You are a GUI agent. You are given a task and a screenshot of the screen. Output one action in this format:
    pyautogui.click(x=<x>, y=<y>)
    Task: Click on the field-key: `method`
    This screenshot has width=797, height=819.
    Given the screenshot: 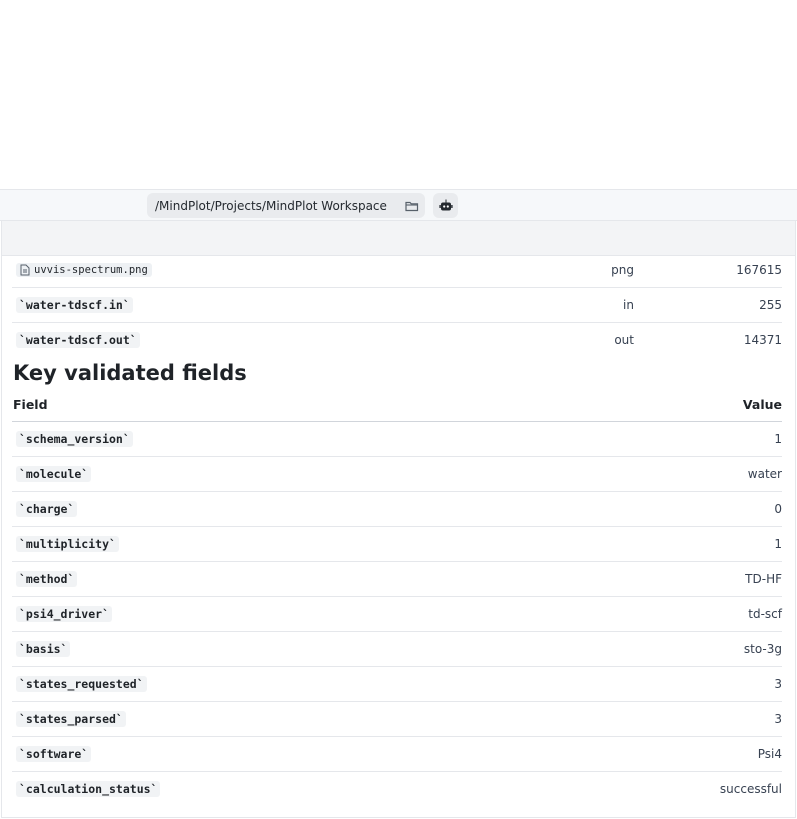 What is the action you would take?
    pyautogui.click(x=47, y=579)
    